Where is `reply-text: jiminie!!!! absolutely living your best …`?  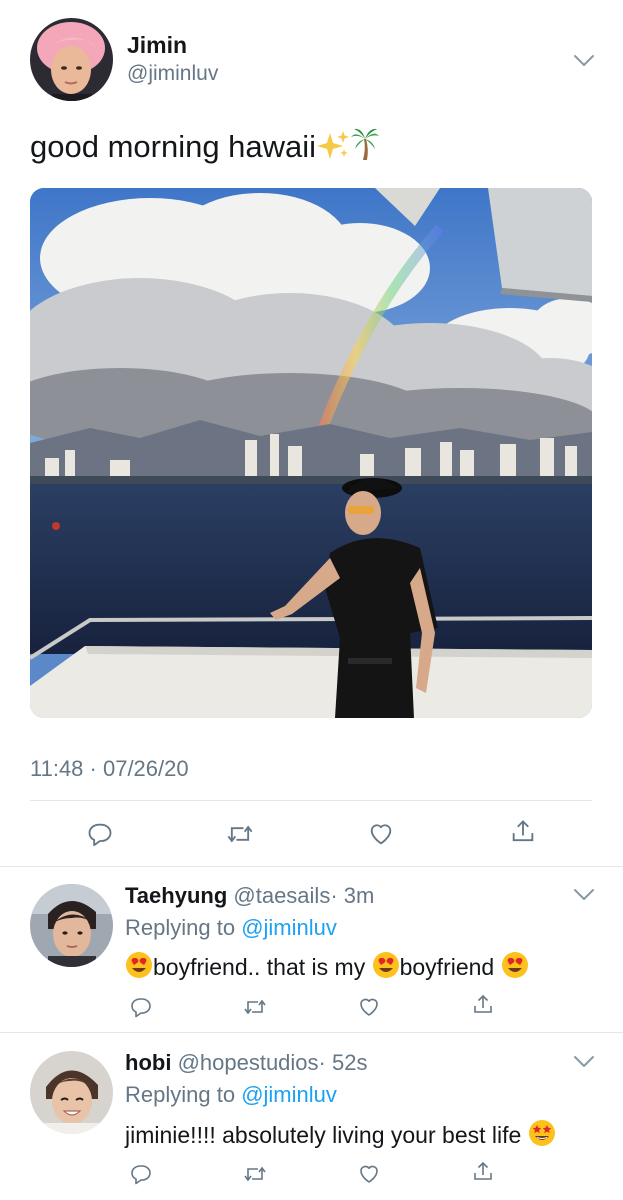
reply-text: jiminie!!!! absolutely living your best … is located at coordinates (340, 1136).